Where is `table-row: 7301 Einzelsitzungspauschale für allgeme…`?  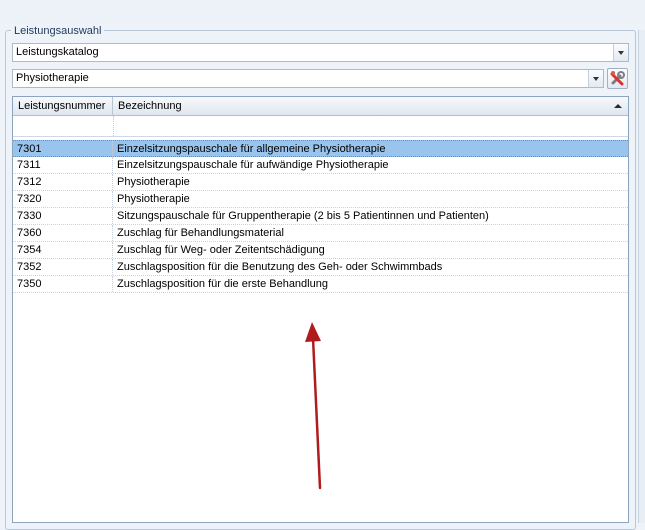 table-row: 7301 Einzelsitzungspauschale für allgeme… is located at coordinates (320, 148).